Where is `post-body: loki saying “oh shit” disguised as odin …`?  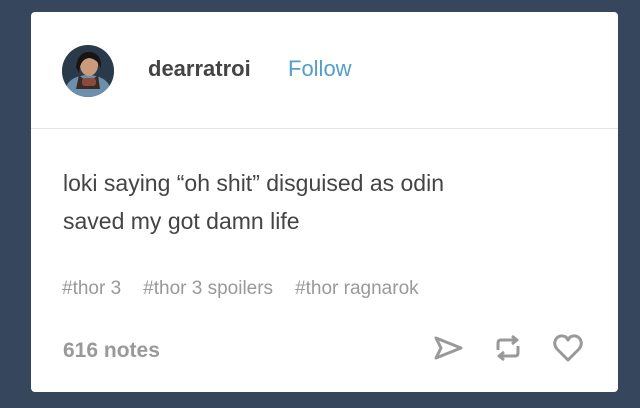 post-body: loki saying “oh shit” disguised as odin … is located at coordinates (253, 202).